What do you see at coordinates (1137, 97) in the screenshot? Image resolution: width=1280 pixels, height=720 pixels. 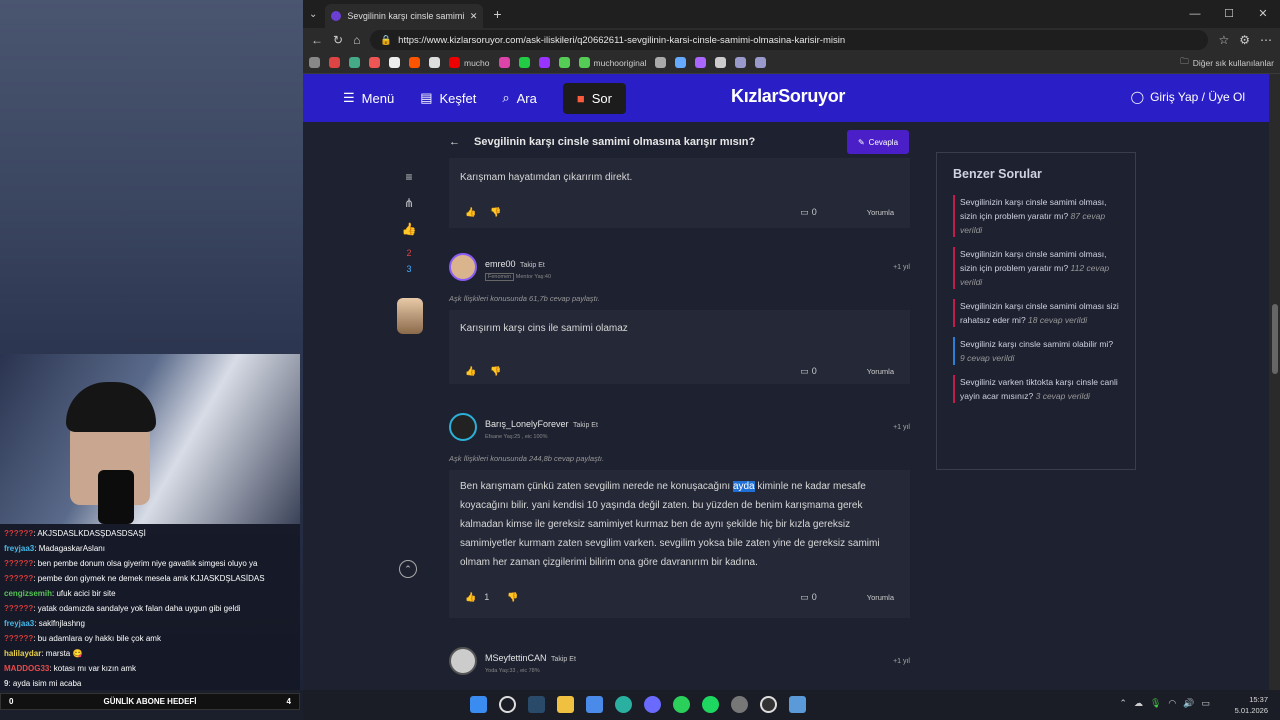 I see `user-icon: ◯` at bounding box center [1137, 97].